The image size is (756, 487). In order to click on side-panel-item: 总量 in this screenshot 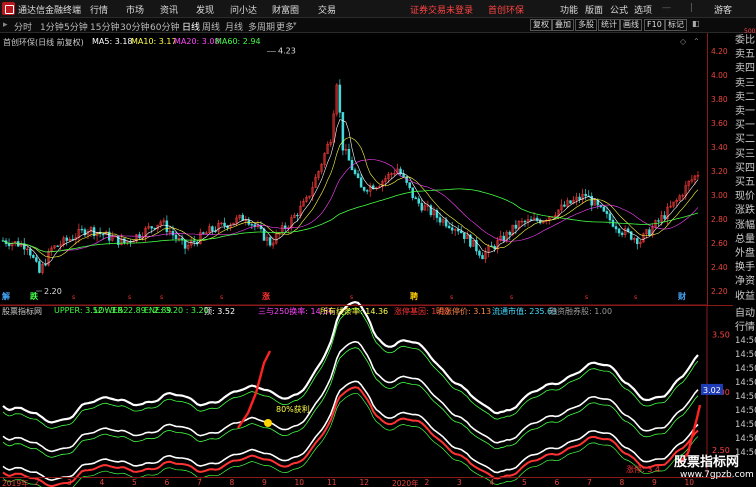, I will do `click(744, 239)`.